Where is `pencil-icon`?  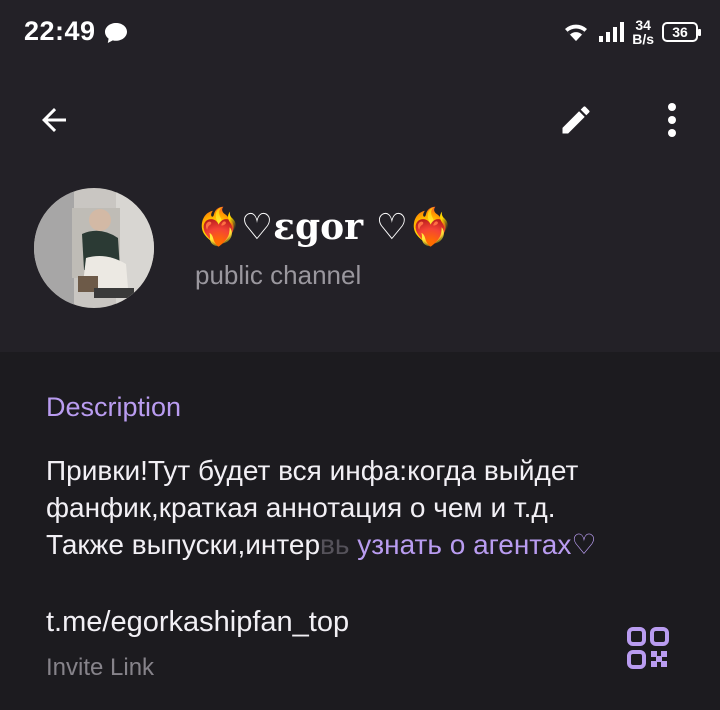
pencil-icon is located at coordinates (576, 120).